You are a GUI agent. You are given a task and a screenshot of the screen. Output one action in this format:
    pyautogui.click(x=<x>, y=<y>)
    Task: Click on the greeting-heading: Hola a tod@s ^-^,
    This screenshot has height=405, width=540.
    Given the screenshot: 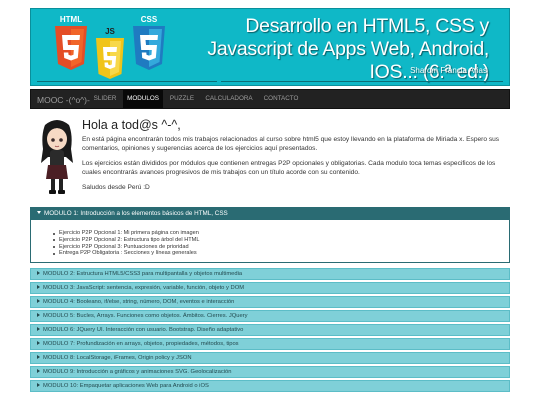 What is the action you would take?
    pyautogui.click(x=131, y=125)
    